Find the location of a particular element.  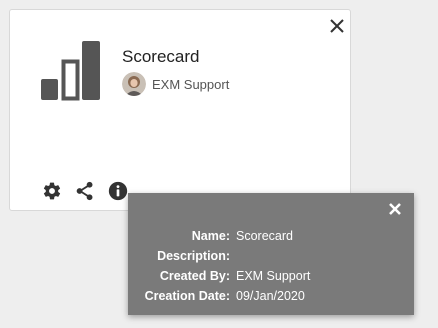

card-actions is located at coordinates (91, 191).